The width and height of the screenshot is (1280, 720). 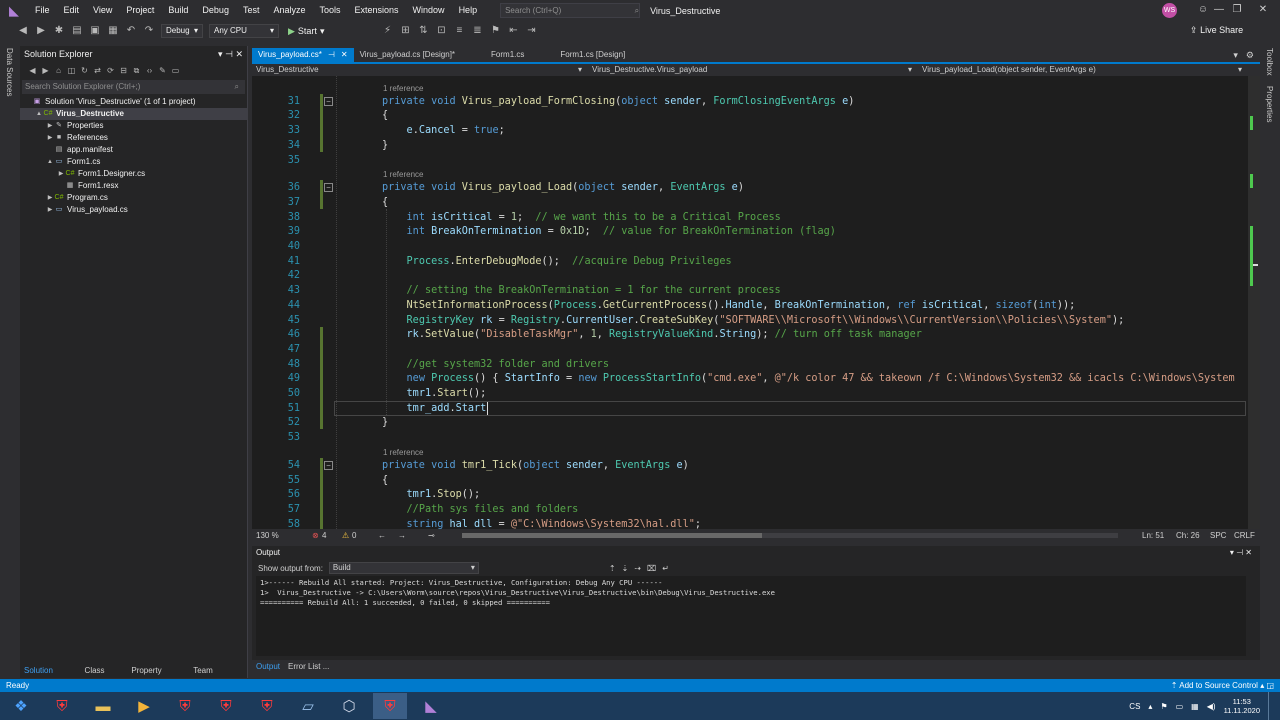 What do you see at coordinates (182, 31) in the screenshot?
I see `configuration-dropdown: Debug ▾` at bounding box center [182, 31].